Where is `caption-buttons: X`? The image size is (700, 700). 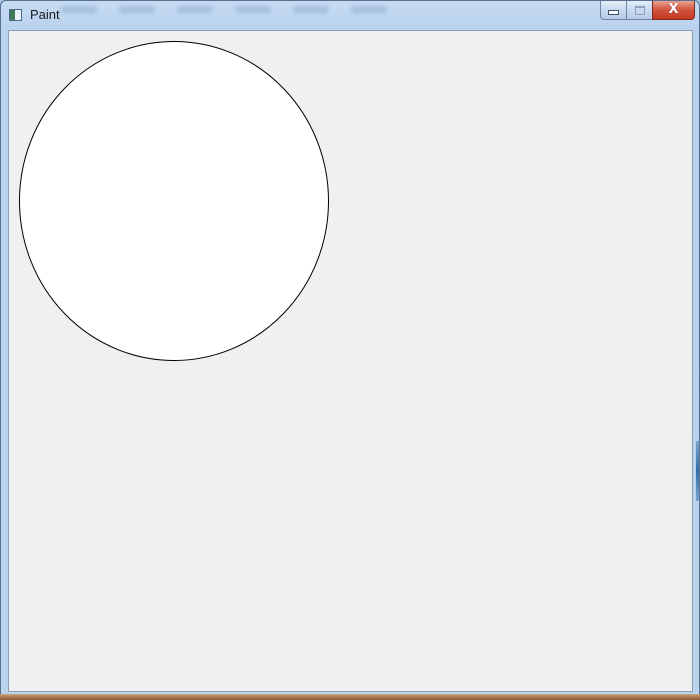
caption-buttons: X is located at coordinates (647, 10).